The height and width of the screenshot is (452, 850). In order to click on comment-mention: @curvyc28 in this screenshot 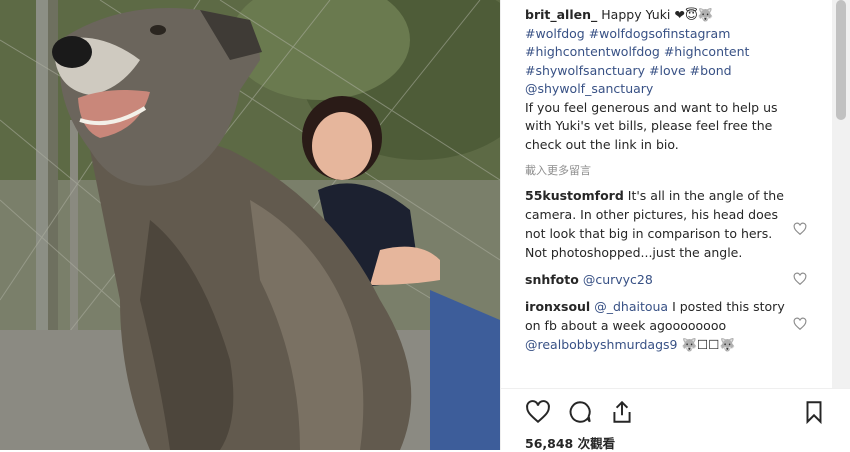, I will do `click(618, 279)`.